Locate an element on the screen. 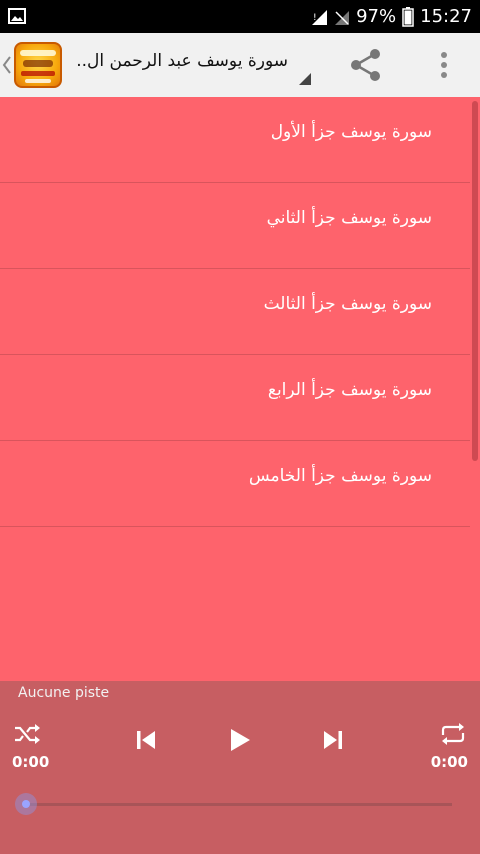 The width and height of the screenshot is (480, 854). elapsed-time: 0:00 is located at coordinates (31, 762).